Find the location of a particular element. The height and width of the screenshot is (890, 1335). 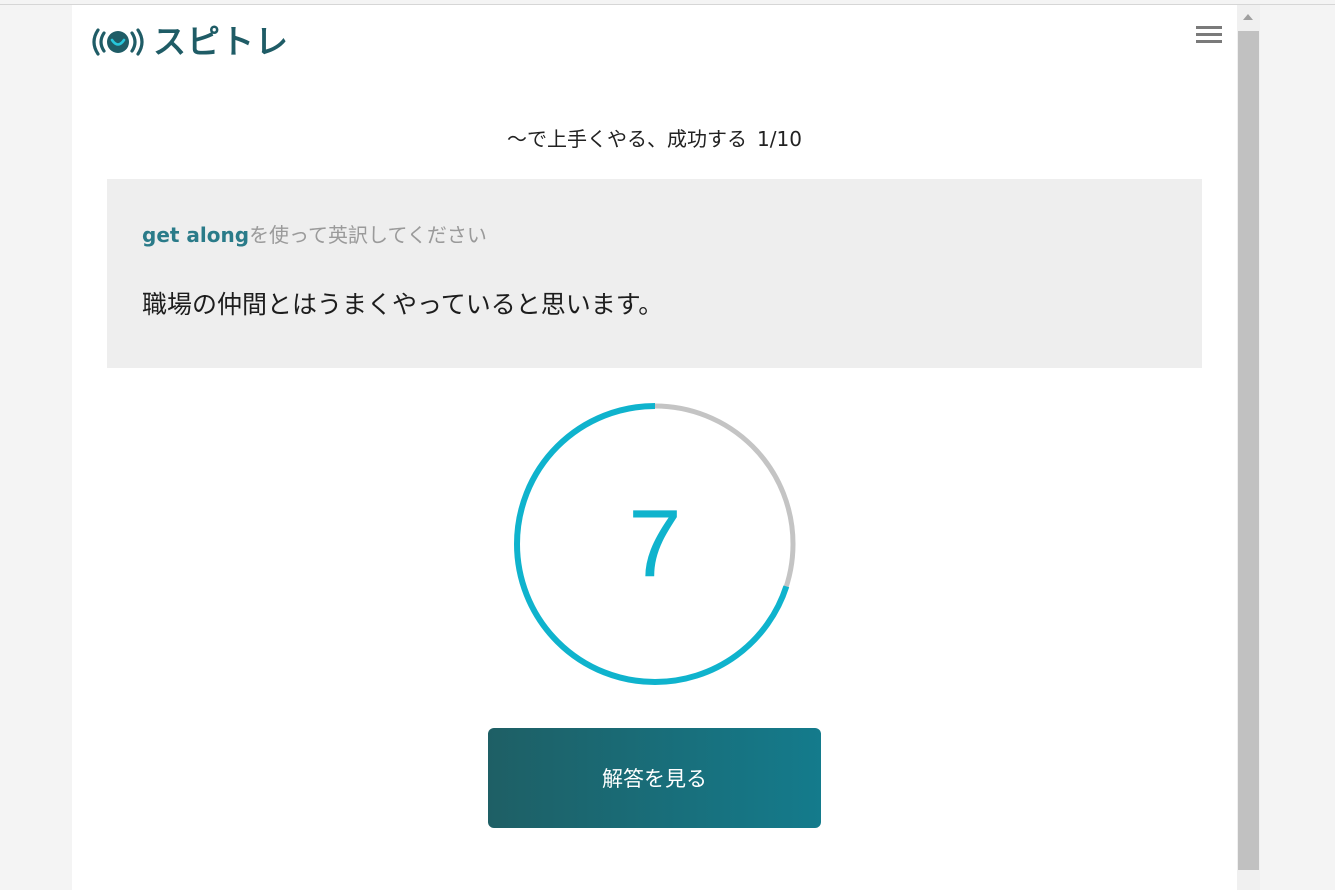

logo-broadcast-icon is located at coordinates (118, 42).